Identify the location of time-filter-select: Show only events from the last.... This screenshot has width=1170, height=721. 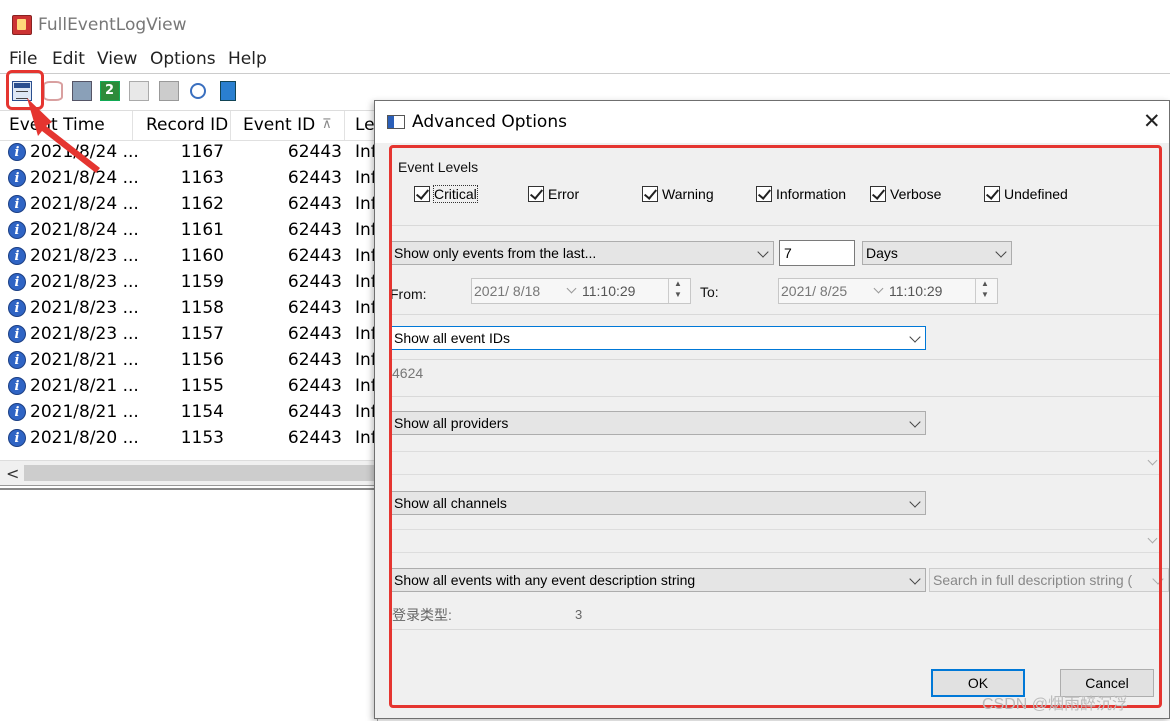
(582, 253).